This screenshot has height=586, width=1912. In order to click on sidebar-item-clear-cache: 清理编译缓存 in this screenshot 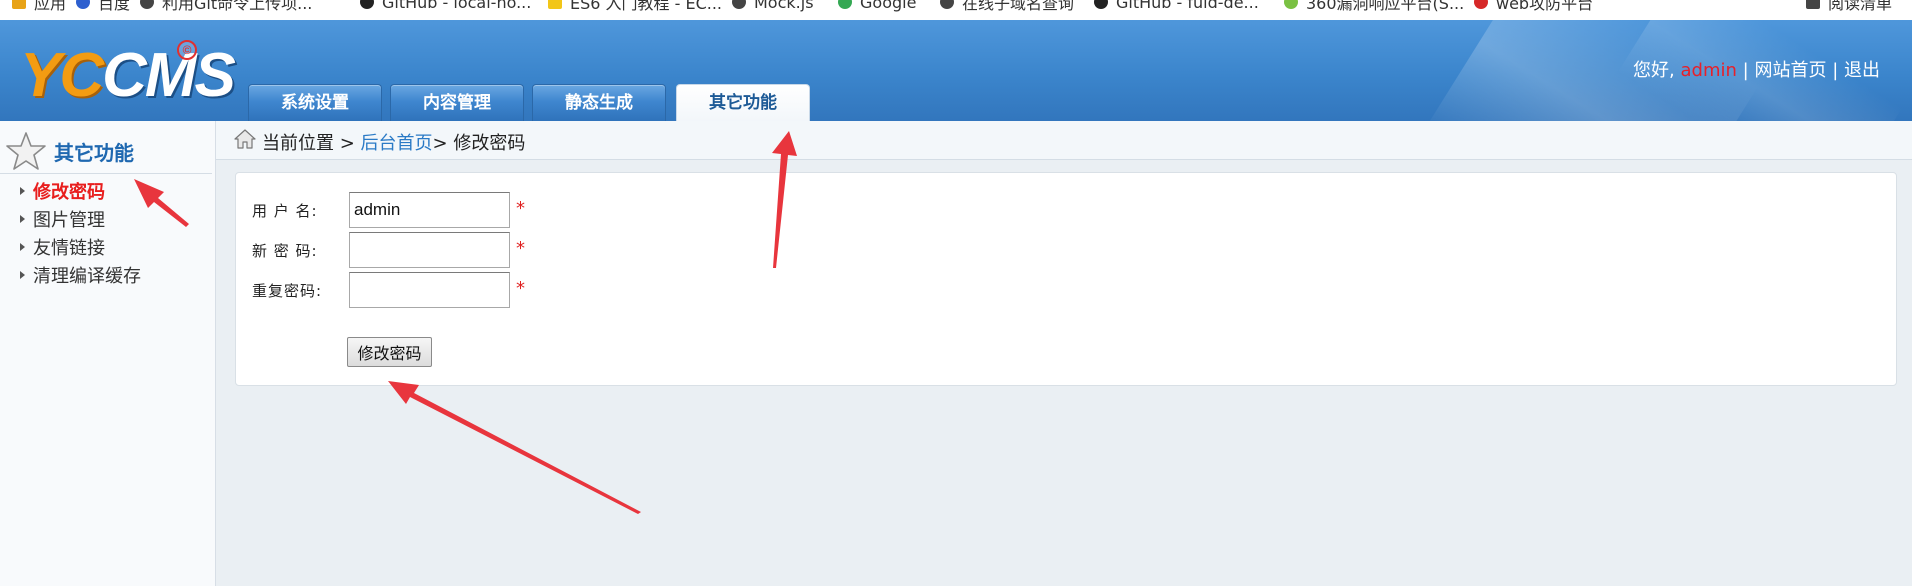, I will do `click(80, 275)`.